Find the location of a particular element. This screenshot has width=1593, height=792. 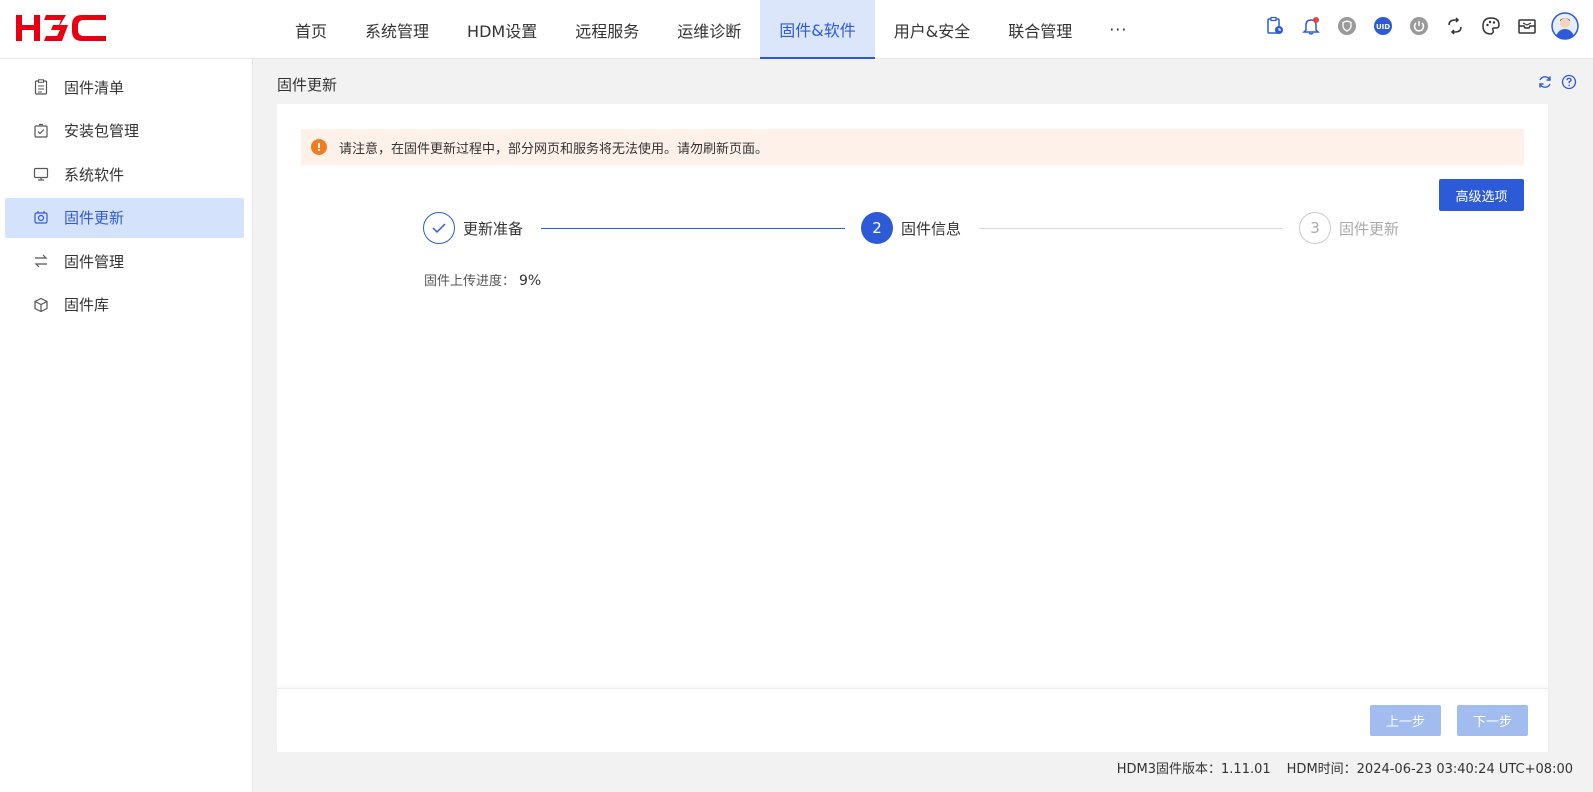

nav-maintenance-diagnosis: 运维诊断 is located at coordinates (709, 29).